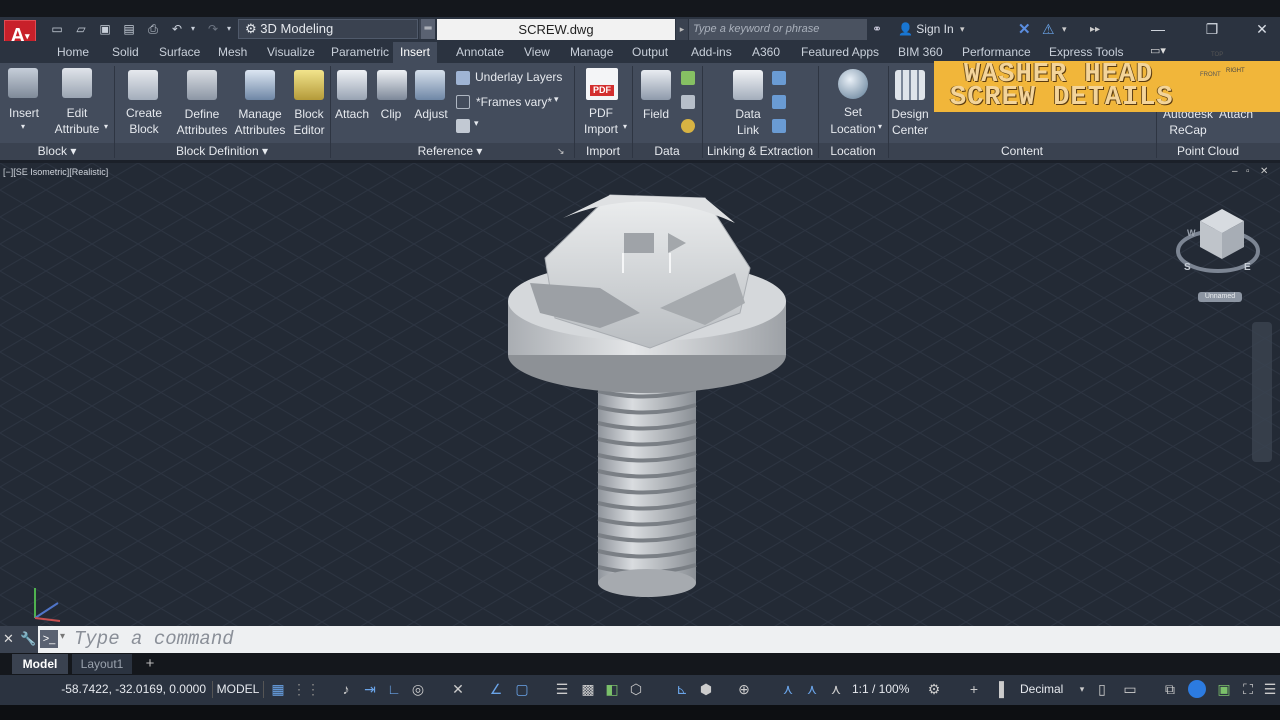 This screenshot has width=1280, height=720. What do you see at coordinates (650, 52) in the screenshot?
I see `tab-output: Output` at bounding box center [650, 52].